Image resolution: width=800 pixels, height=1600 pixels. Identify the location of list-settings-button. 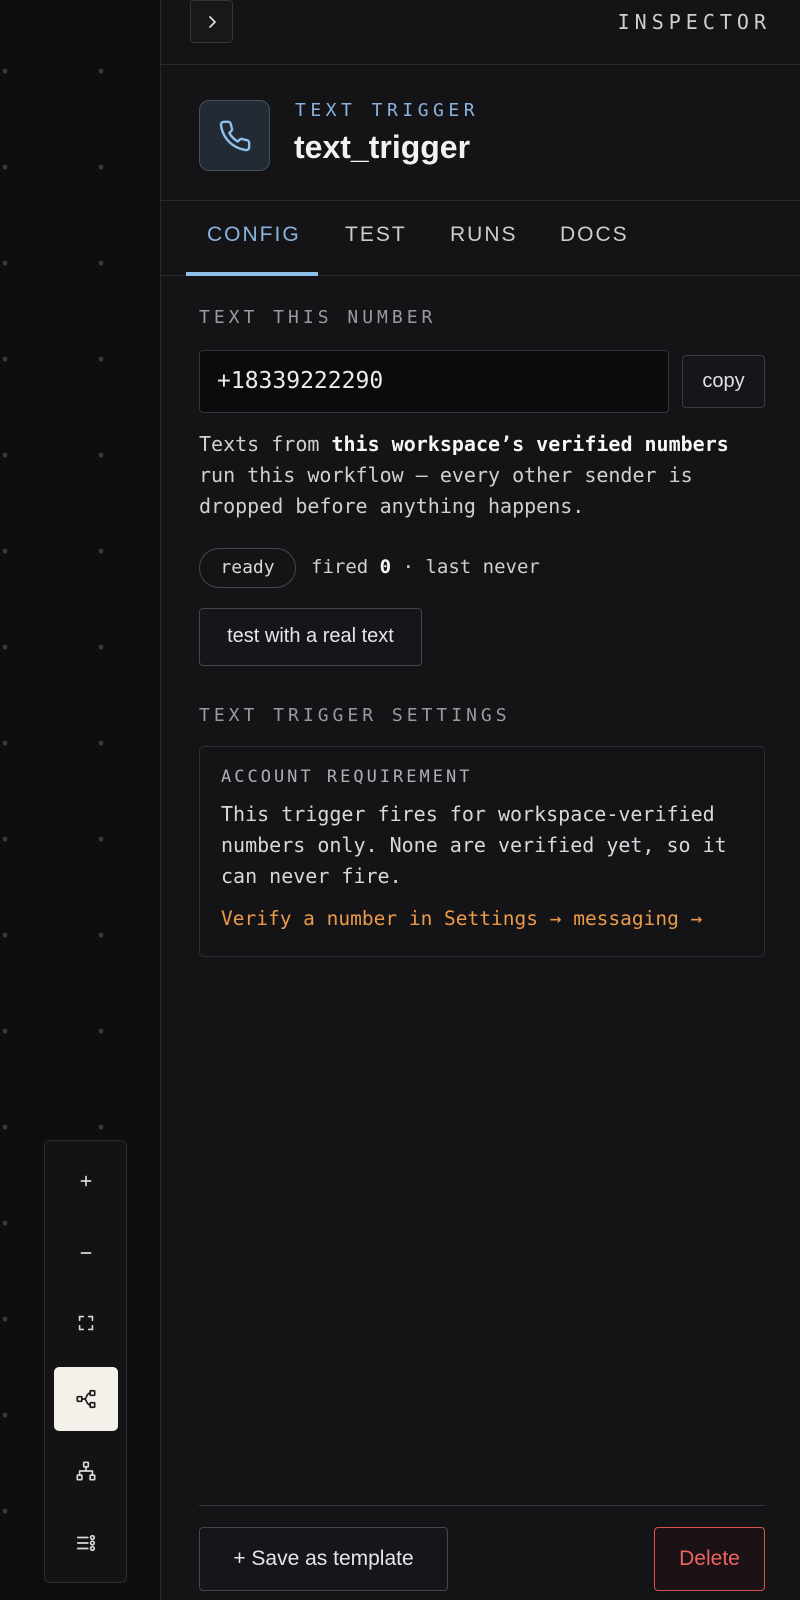
(86, 1543).